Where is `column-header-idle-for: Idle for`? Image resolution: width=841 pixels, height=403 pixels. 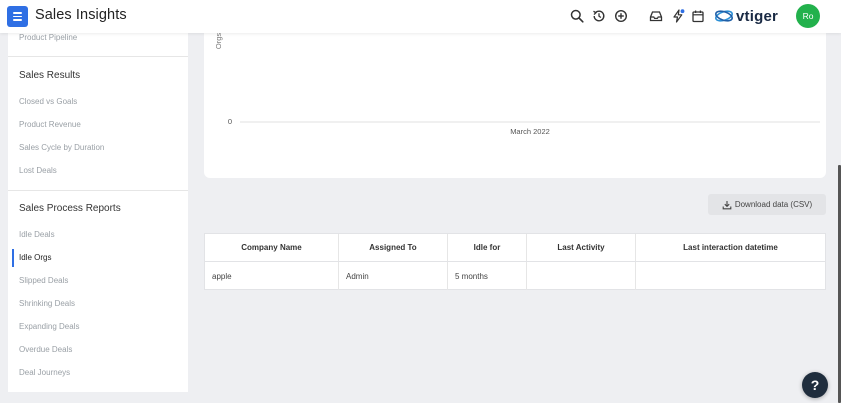
column-header-idle-for: Idle for is located at coordinates (487, 247).